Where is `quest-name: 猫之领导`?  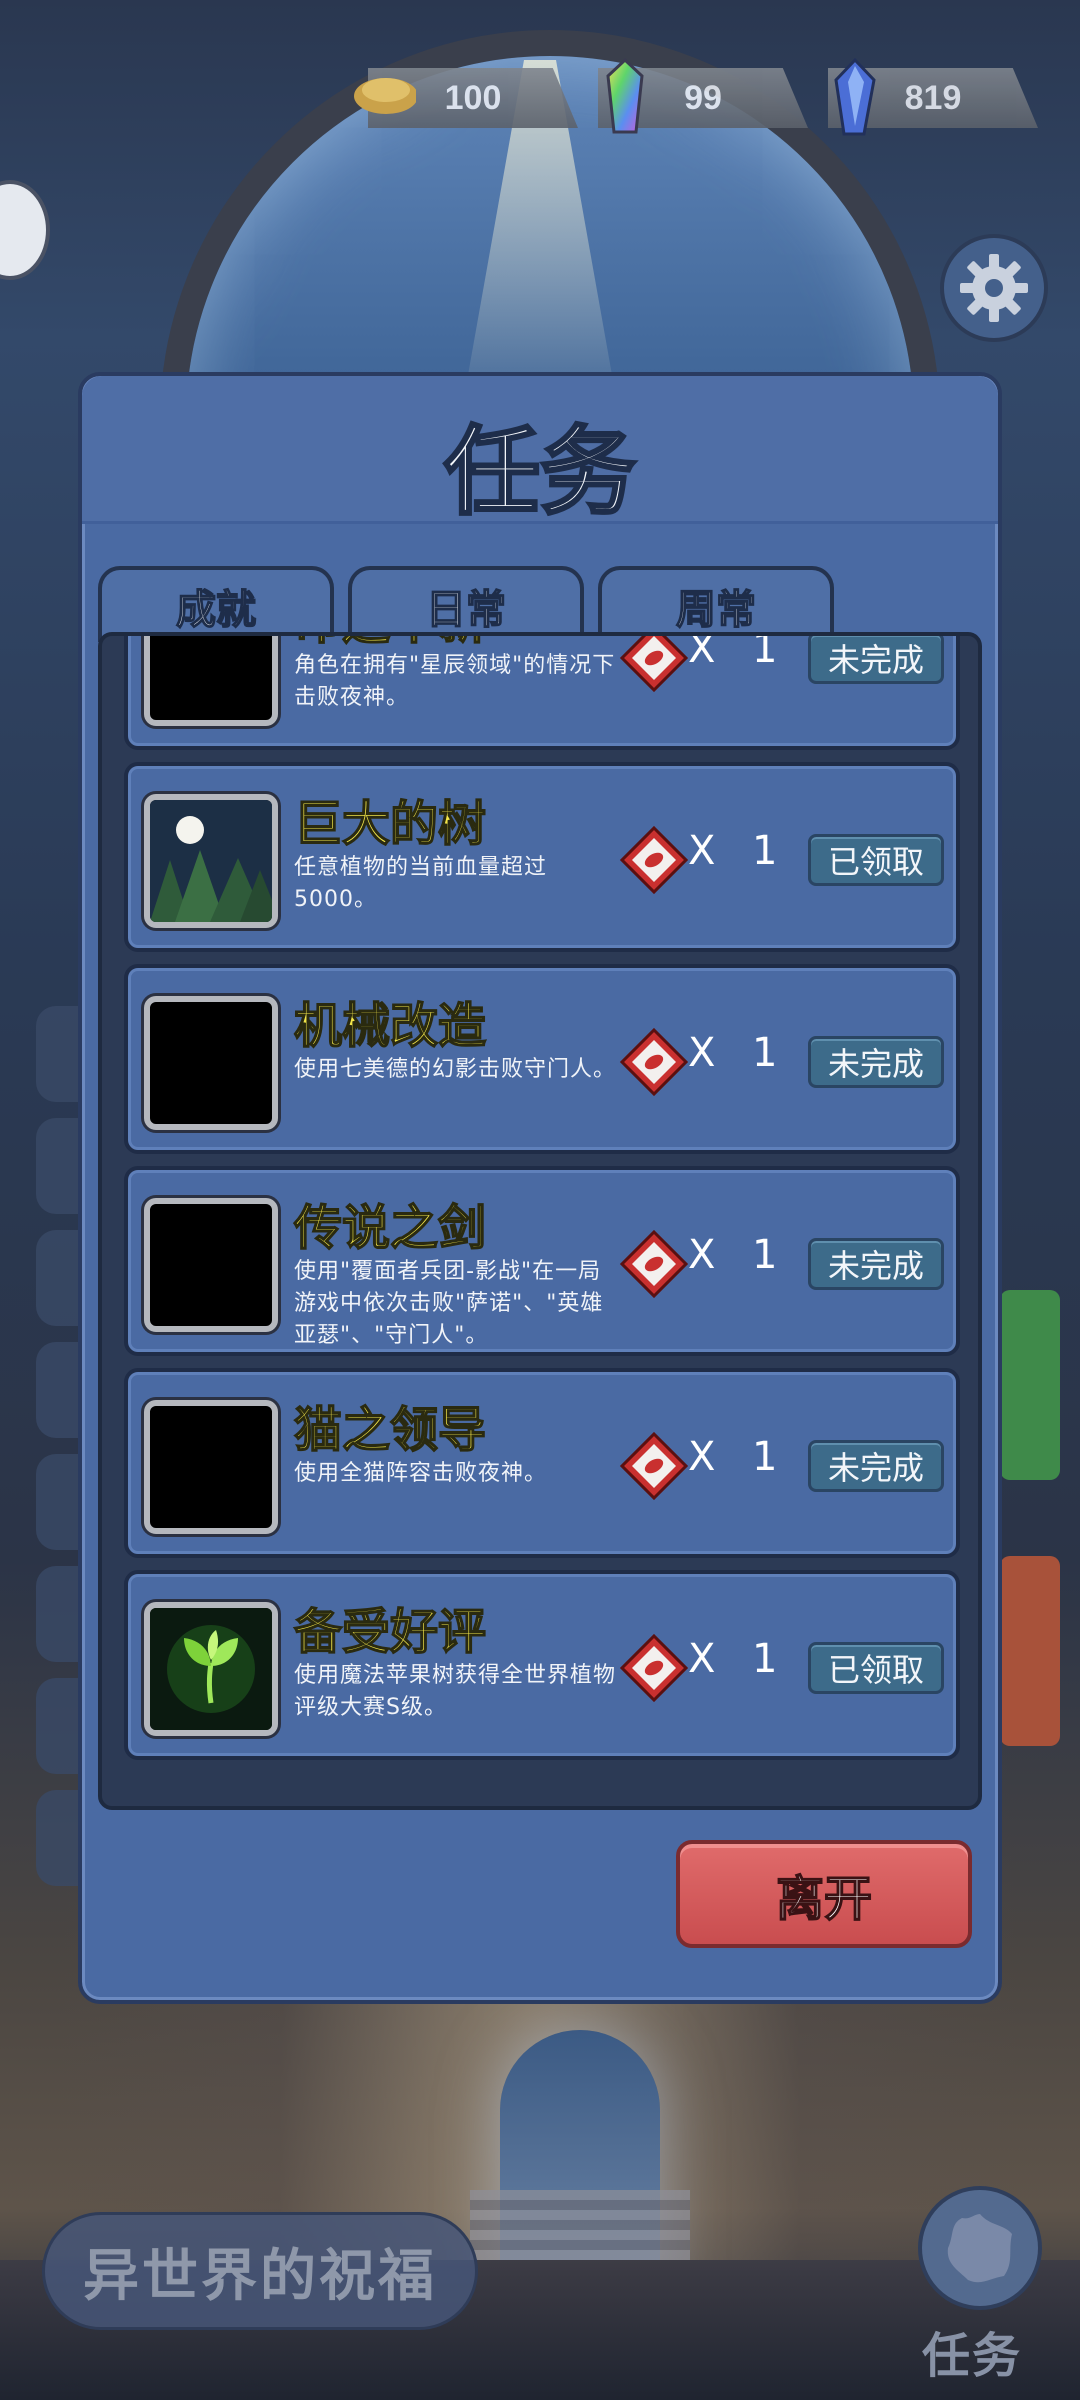
quest-name: 猫之领导 is located at coordinates (390, 1430).